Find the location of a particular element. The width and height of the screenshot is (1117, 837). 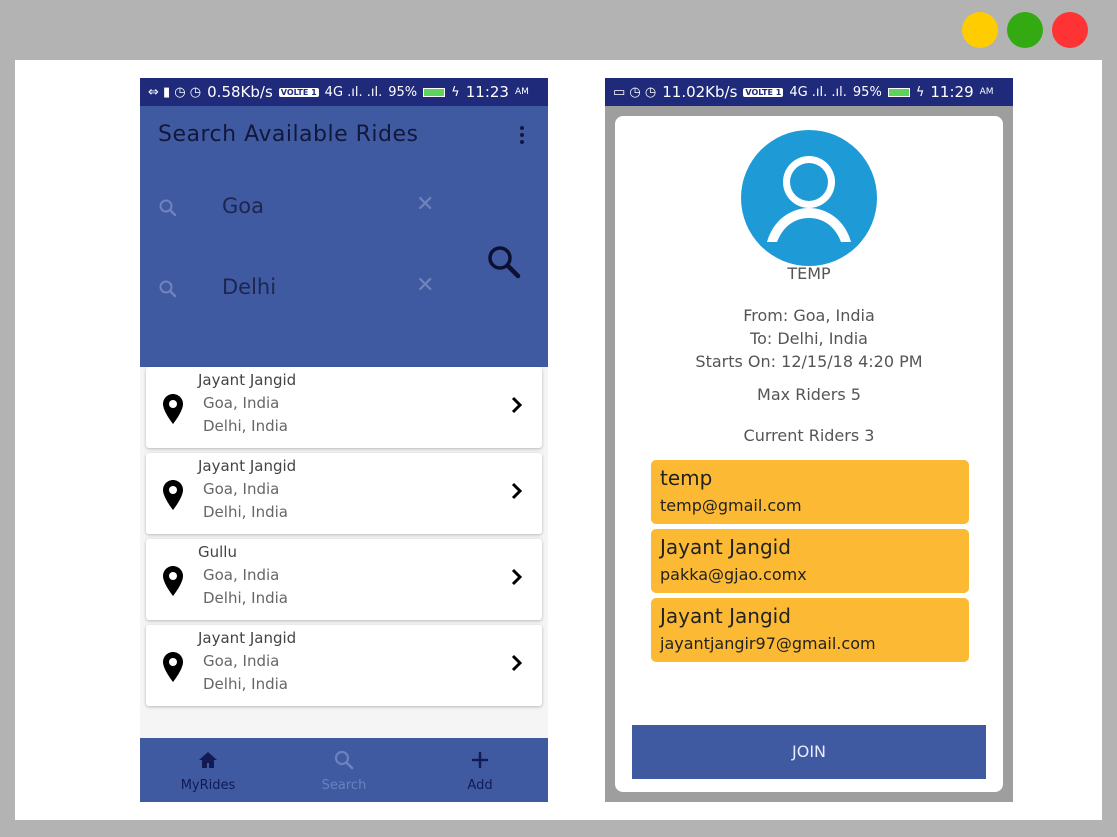

to-input-value: Delhi is located at coordinates (249, 287).